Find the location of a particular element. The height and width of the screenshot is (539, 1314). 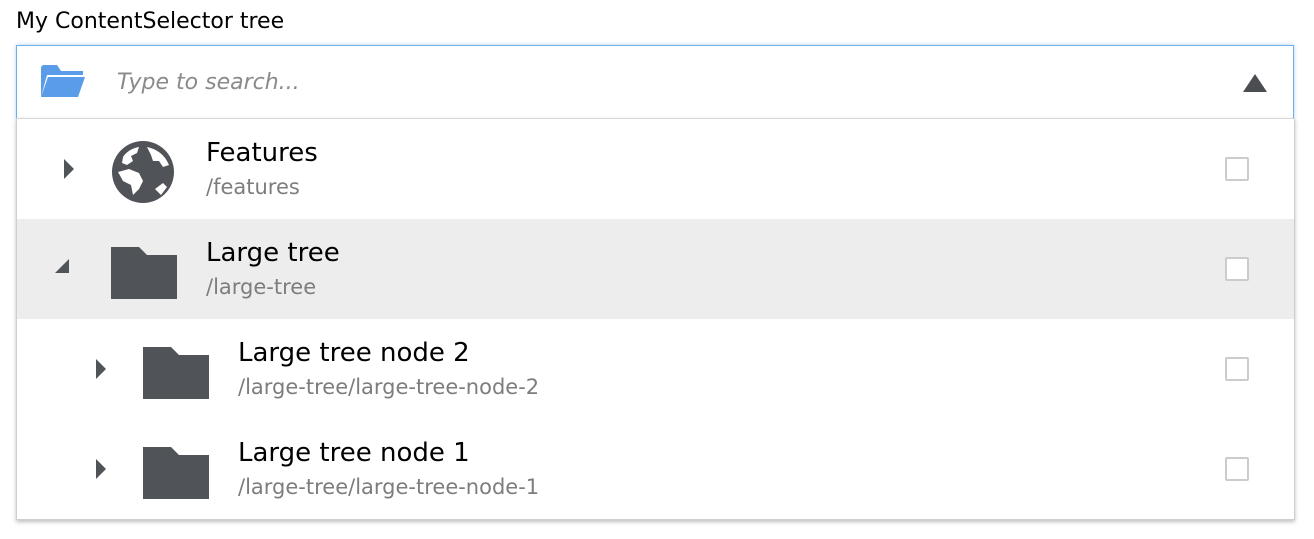

field-label: My ContentSelector tree is located at coordinates (150, 21).